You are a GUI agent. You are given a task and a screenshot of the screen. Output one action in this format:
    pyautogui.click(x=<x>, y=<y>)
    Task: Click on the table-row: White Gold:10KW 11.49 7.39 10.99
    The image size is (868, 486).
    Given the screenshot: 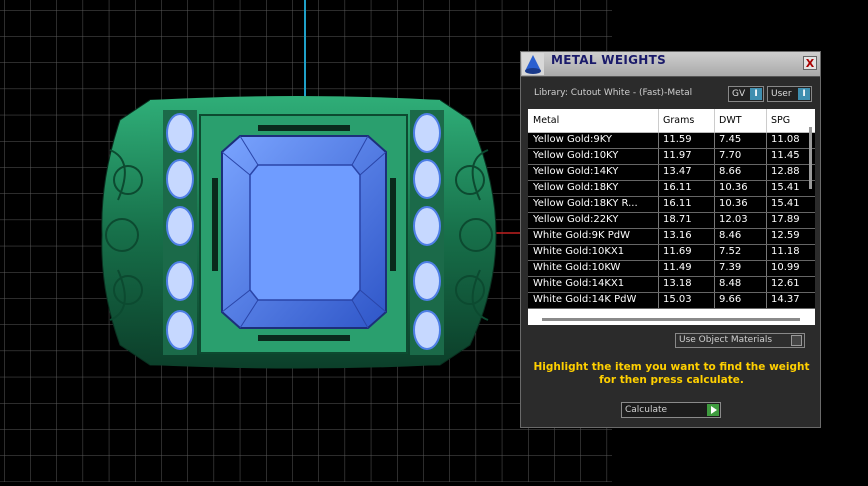 What is the action you would take?
    pyautogui.click(x=671, y=269)
    